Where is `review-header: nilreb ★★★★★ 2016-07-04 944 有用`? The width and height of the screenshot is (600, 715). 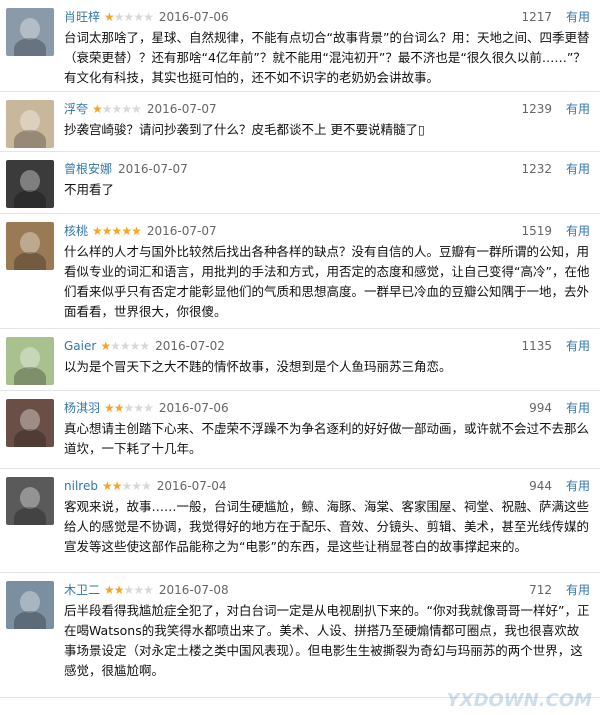 review-header: nilreb ★★★★★ 2016-07-04 944 有用 is located at coordinates (327, 486).